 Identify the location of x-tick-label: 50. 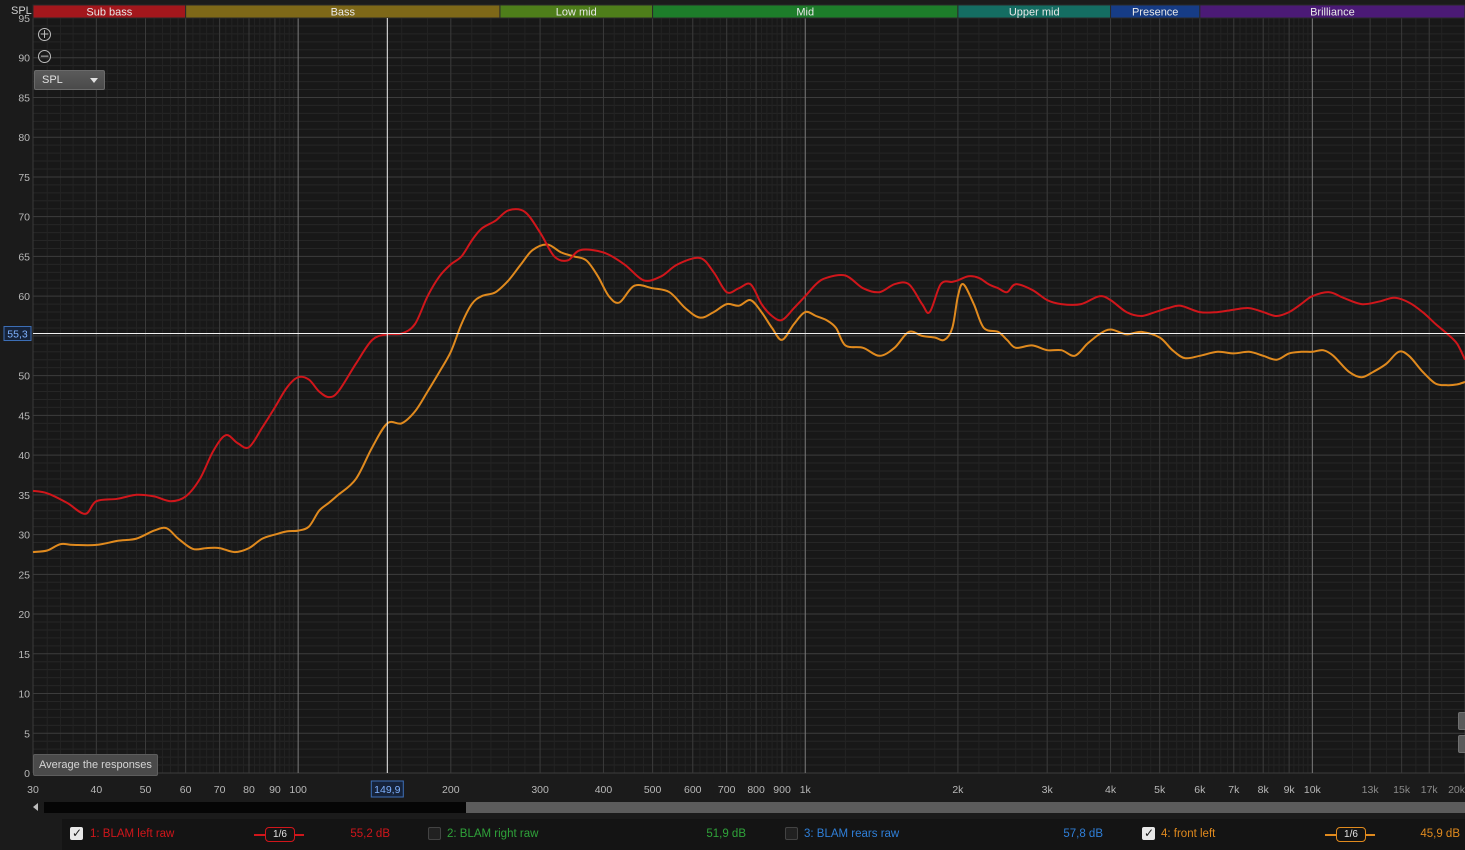
(146, 790).